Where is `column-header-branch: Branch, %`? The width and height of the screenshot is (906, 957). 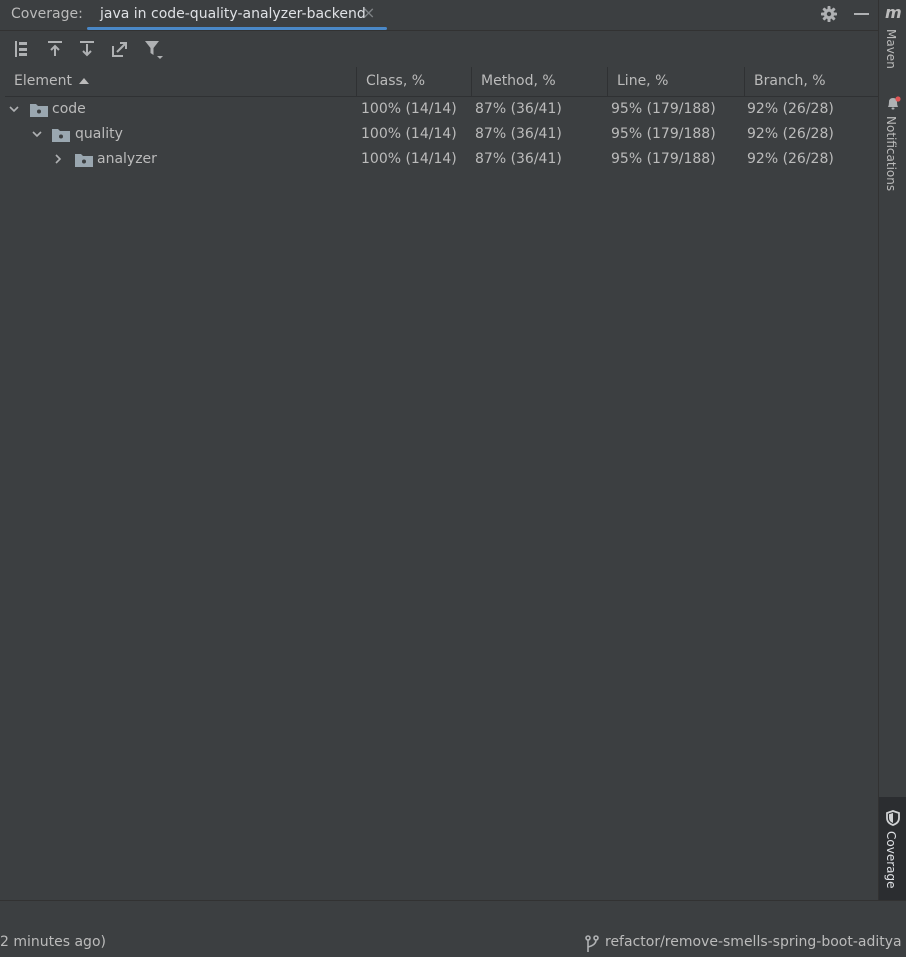 column-header-branch: Branch, % is located at coordinates (811, 81).